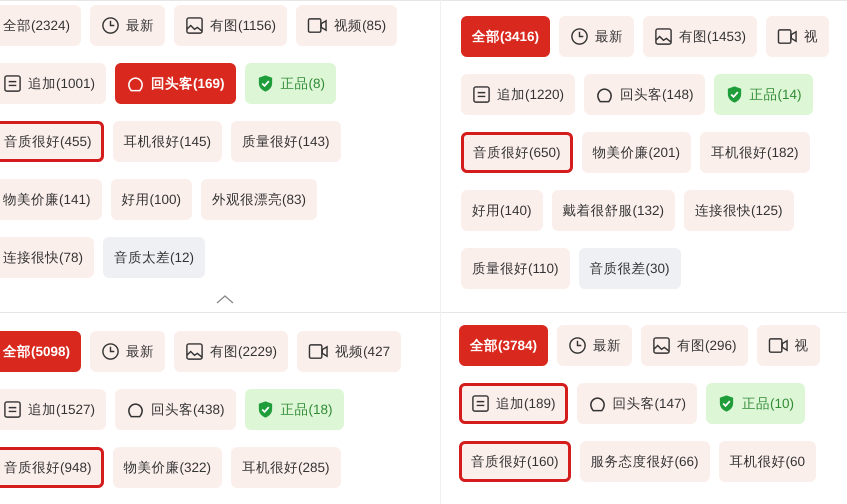 This screenshot has height=504, width=847. I want to click on filter-chip: 戴着很舒服(132), so click(614, 210).